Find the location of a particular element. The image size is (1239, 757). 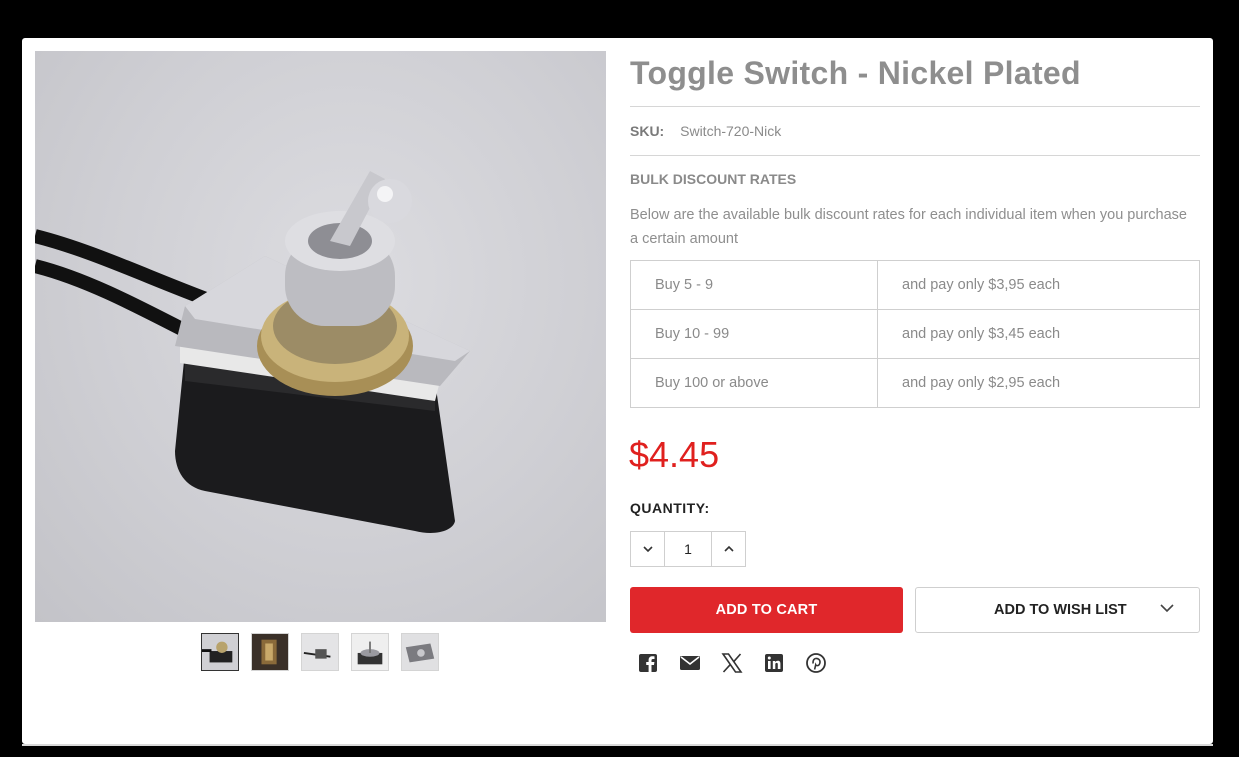

table-row: Buy 100 or above and pay only $2,95 each is located at coordinates (915, 383).